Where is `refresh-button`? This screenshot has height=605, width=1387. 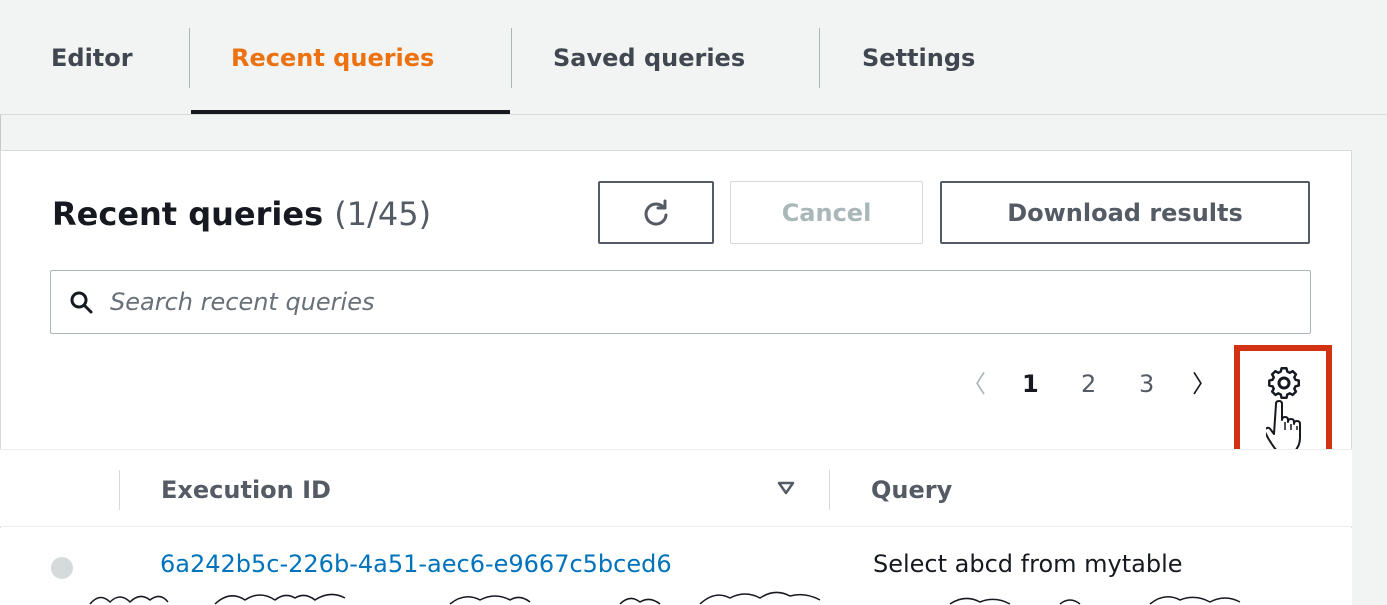
refresh-button is located at coordinates (656, 212).